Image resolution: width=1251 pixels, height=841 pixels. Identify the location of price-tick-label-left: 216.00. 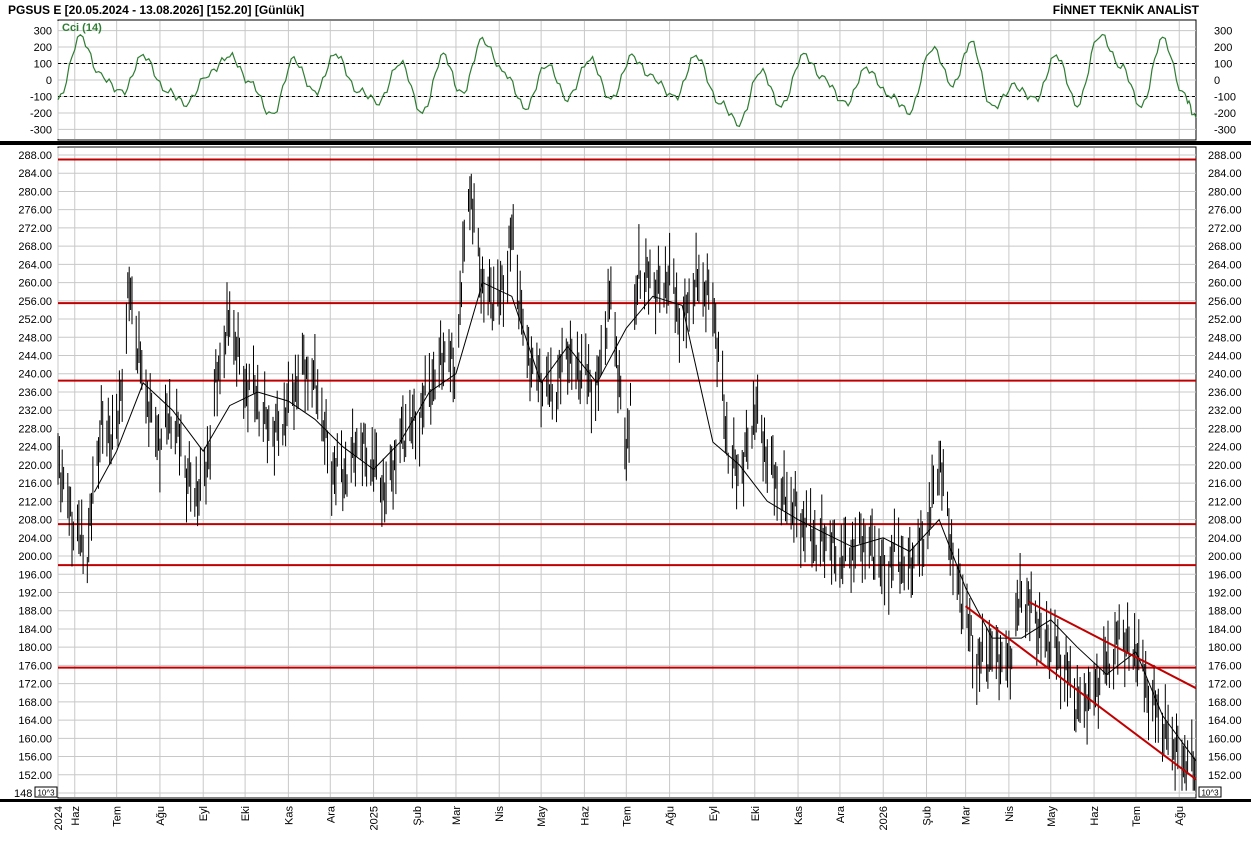
(35, 484).